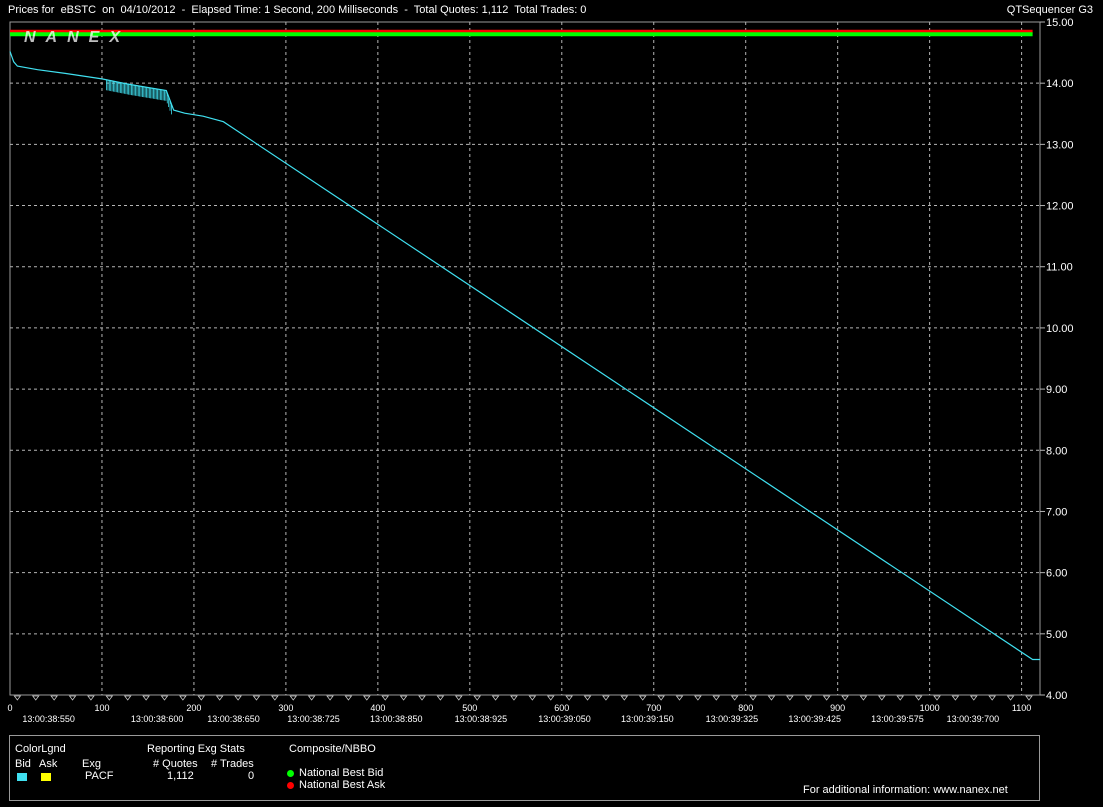 This screenshot has height=807, width=1103. What do you see at coordinates (1021, 708) in the screenshot?
I see `x-tick-label: 1100` at bounding box center [1021, 708].